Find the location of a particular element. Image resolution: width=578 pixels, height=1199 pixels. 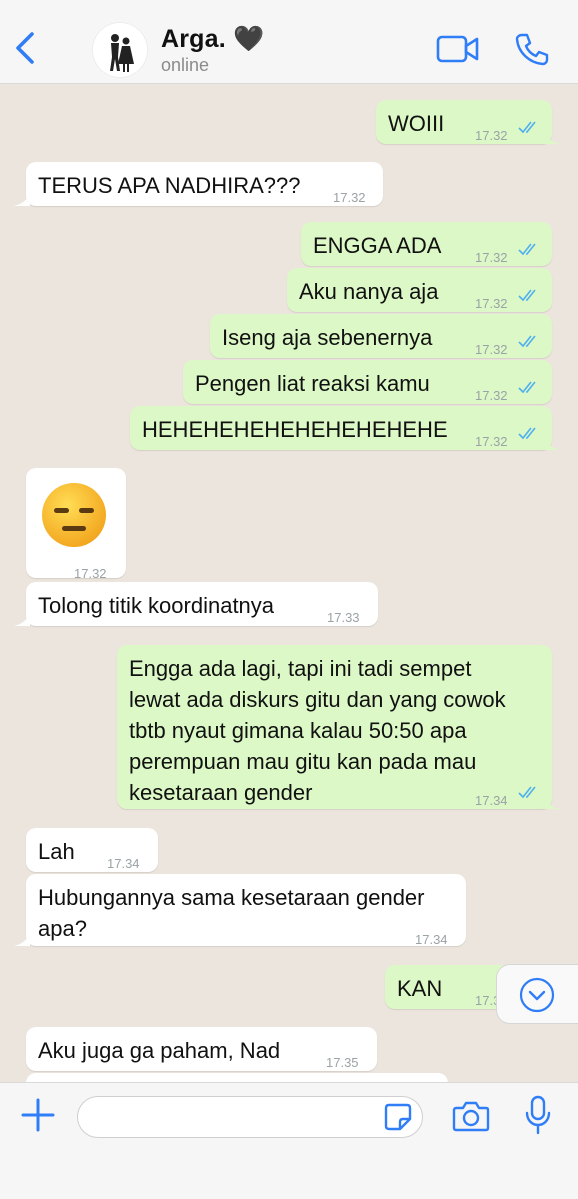

message-text: Aku juga ga paham, Nad is located at coordinates (159, 1050).